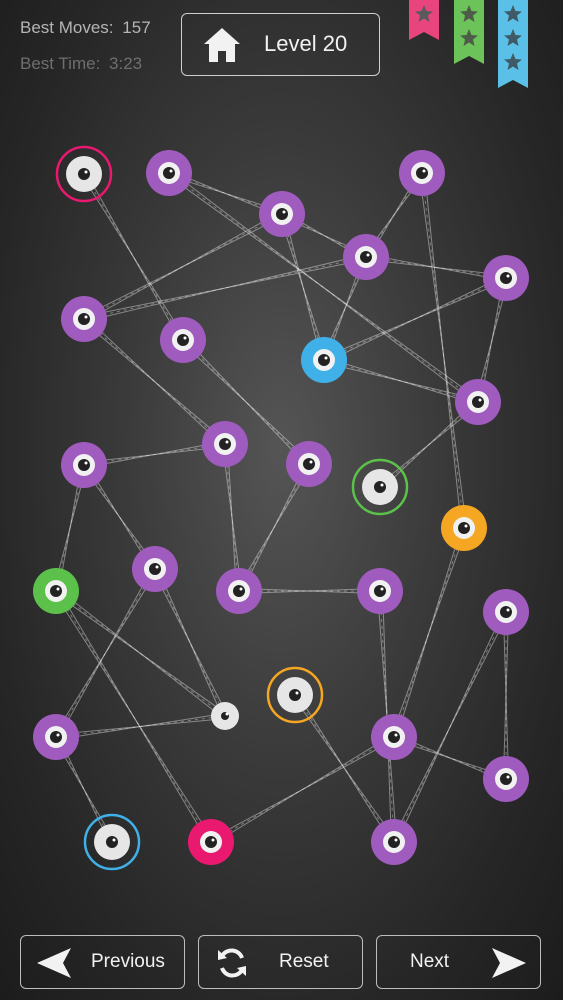 Image resolution: width=563 pixels, height=1000 pixels. What do you see at coordinates (232, 963) in the screenshot?
I see `refresh-icon` at bounding box center [232, 963].